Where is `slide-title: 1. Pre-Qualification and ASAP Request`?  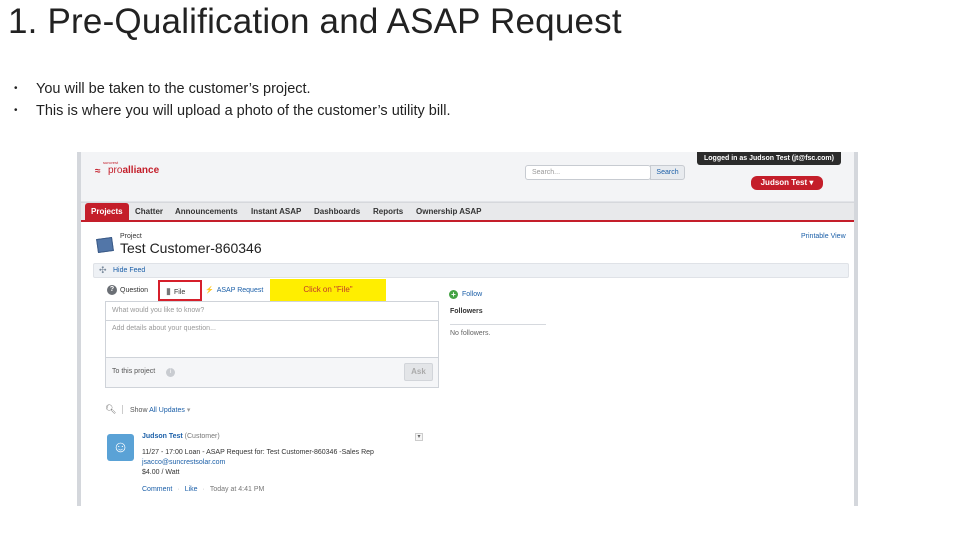
slide-title: 1. Pre-Qualification and ASAP Request is located at coordinates (315, 21).